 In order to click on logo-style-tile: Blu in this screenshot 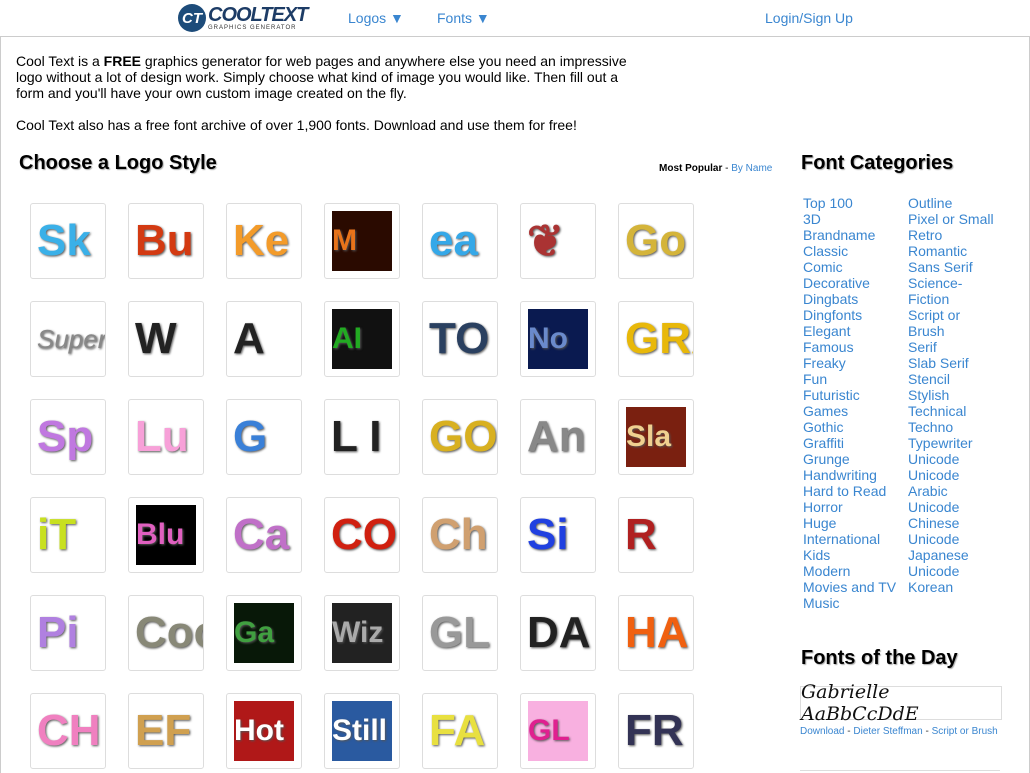, I will do `click(166, 535)`.